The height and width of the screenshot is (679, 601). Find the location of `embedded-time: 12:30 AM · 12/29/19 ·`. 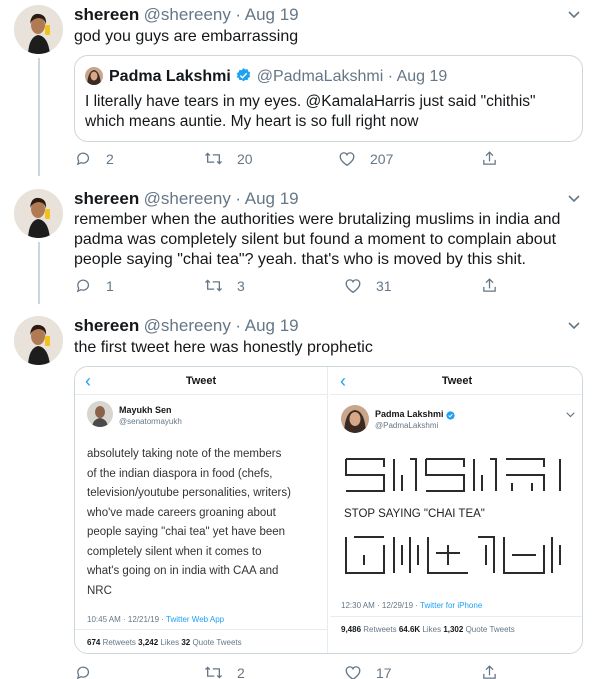

embedded-time: 12:30 AM · 12/29/19 · is located at coordinates (381, 605).